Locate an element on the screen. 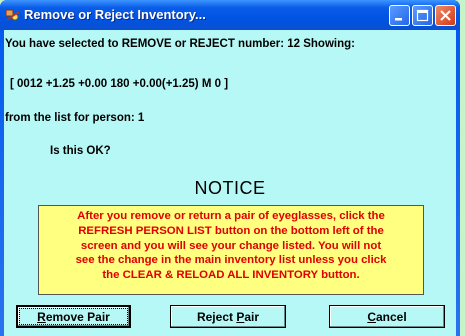  remove-label-rest: emove Pair is located at coordinates (77, 317).